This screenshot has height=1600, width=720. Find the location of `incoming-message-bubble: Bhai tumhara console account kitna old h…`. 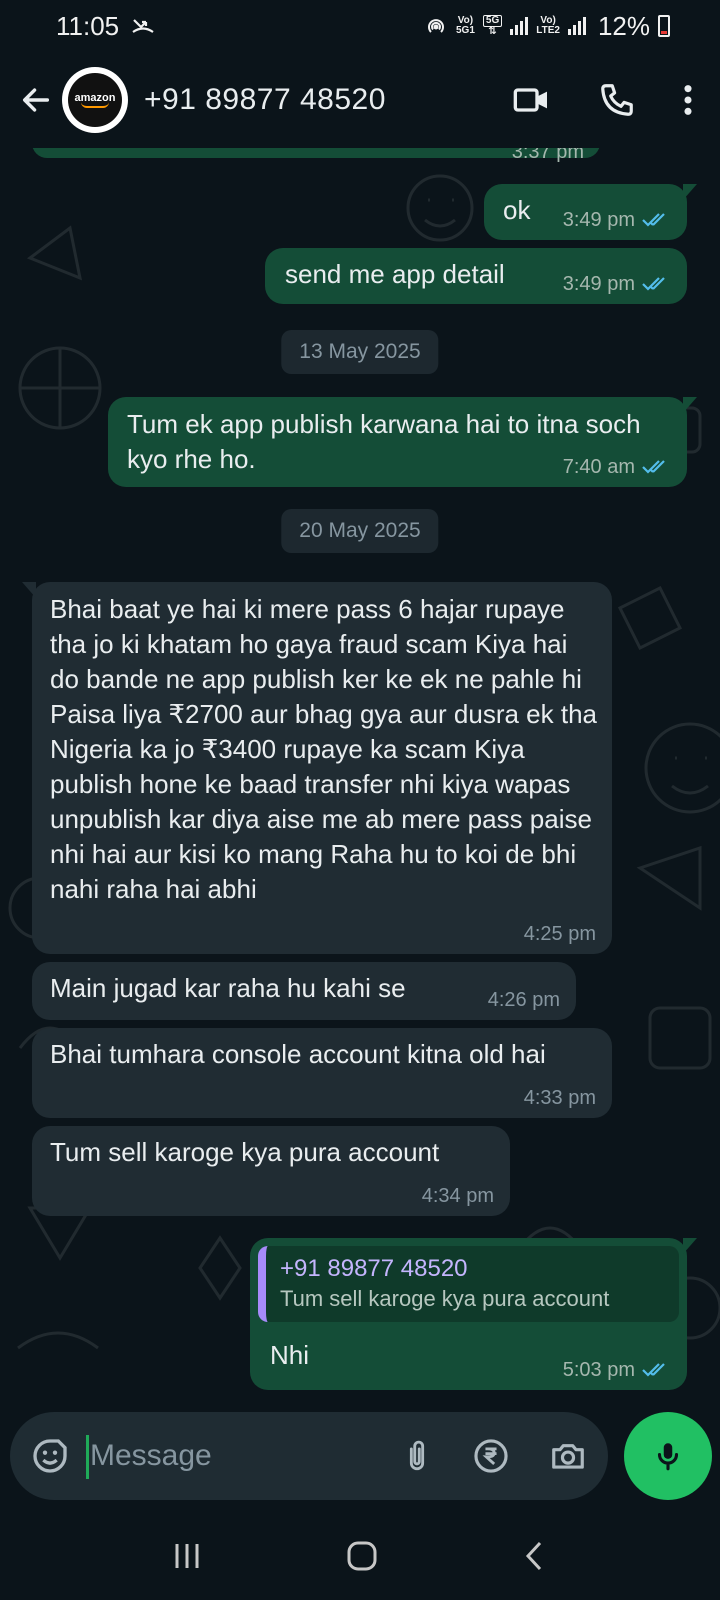

incoming-message-bubble: Bhai tumhara console account kitna old h… is located at coordinates (322, 1073).